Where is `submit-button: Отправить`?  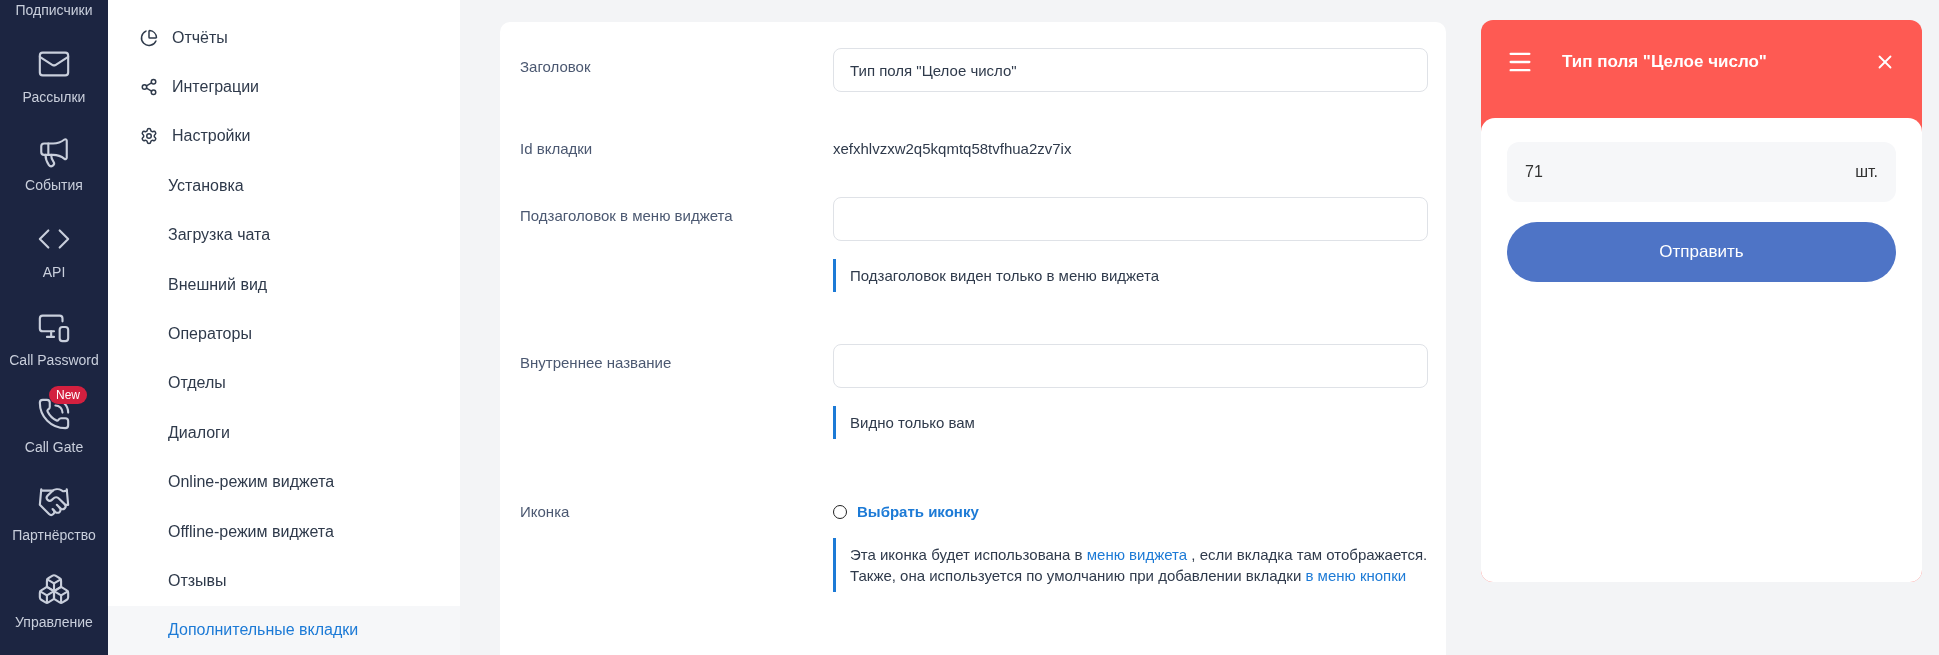 submit-button: Отправить is located at coordinates (1701, 252).